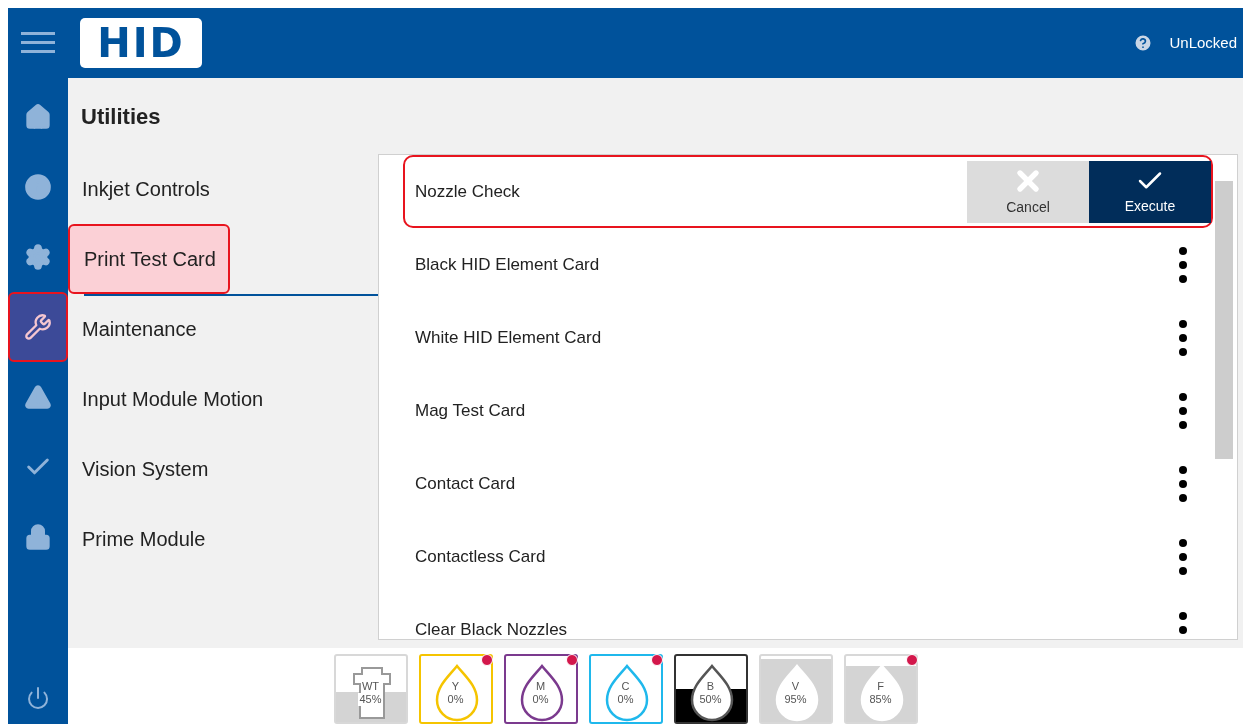  What do you see at coordinates (813, 337) in the screenshot?
I see `action-row: White HID Element Card` at bounding box center [813, 337].